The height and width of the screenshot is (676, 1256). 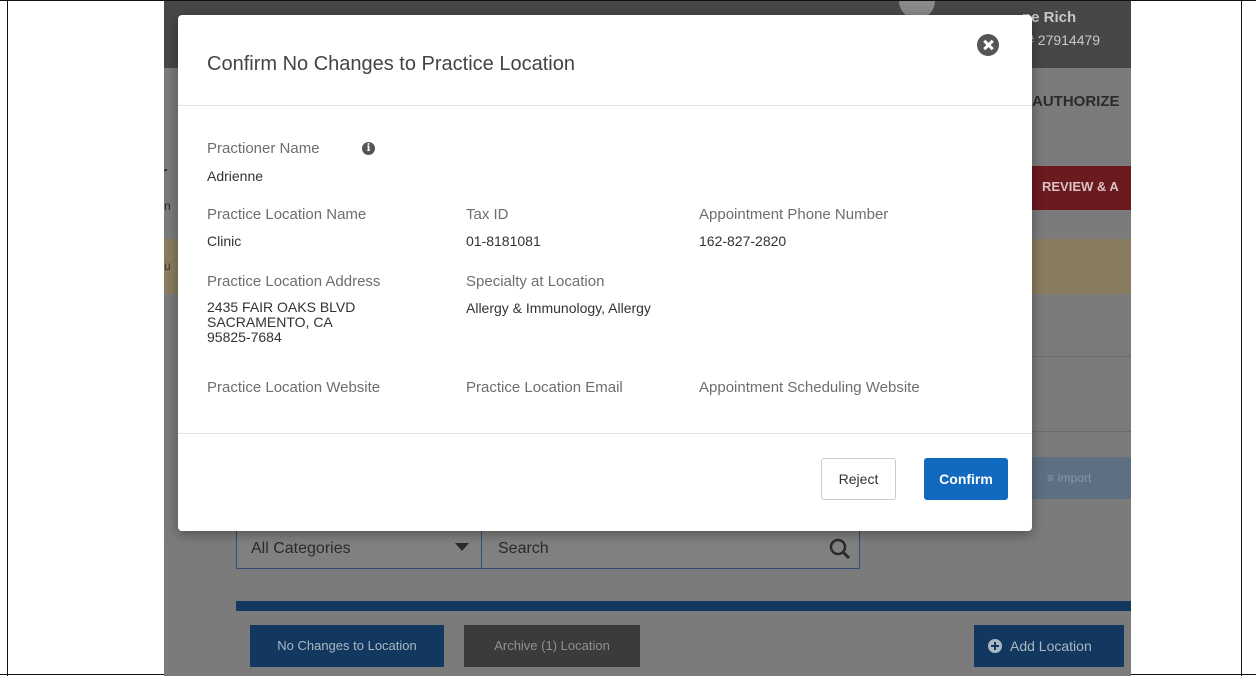 I want to click on category-select: All Categories, so click(x=359, y=549).